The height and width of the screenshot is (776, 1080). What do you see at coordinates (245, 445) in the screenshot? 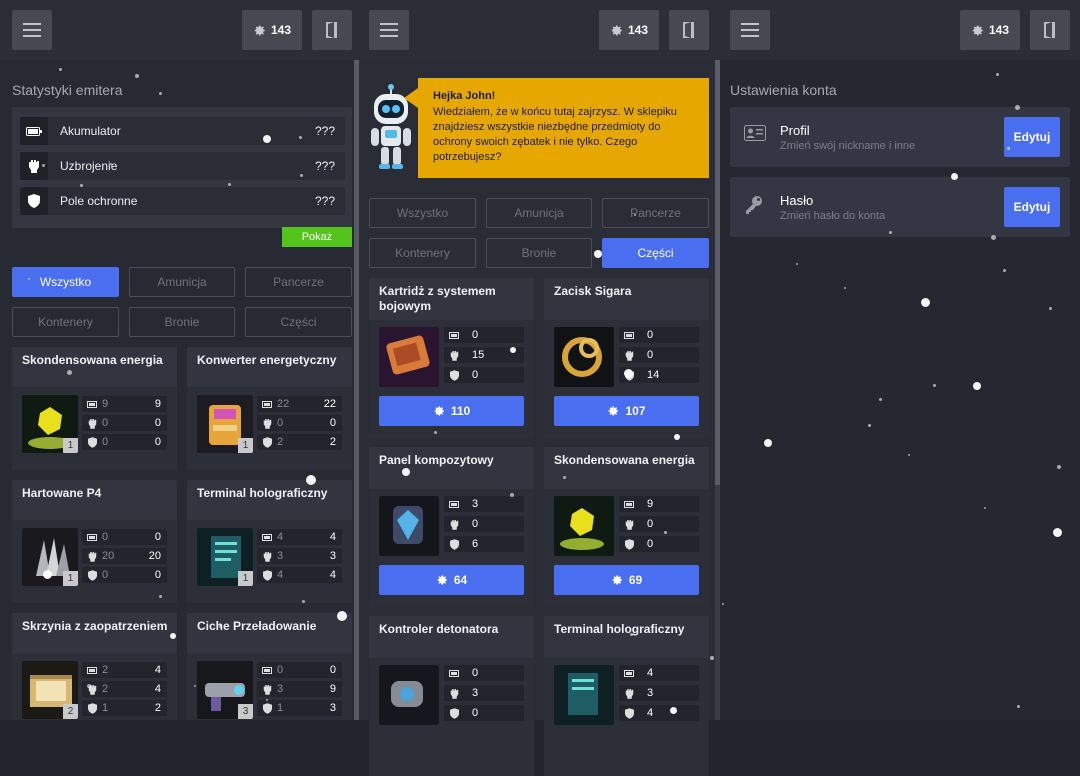
I see `quantity-badge: 1` at bounding box center [245, 445].